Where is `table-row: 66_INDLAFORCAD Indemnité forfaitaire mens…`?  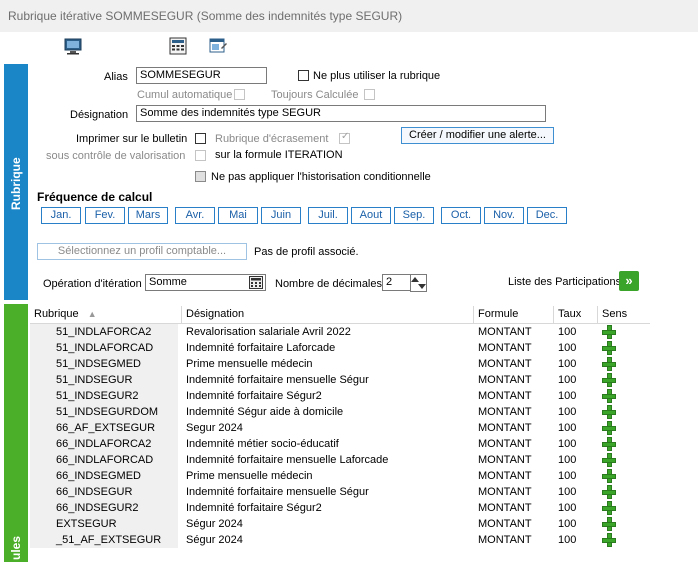 table-row: 66_INDLAFORCAD Indemnité forfaitaire mens… is located at coordinates (340, 460).